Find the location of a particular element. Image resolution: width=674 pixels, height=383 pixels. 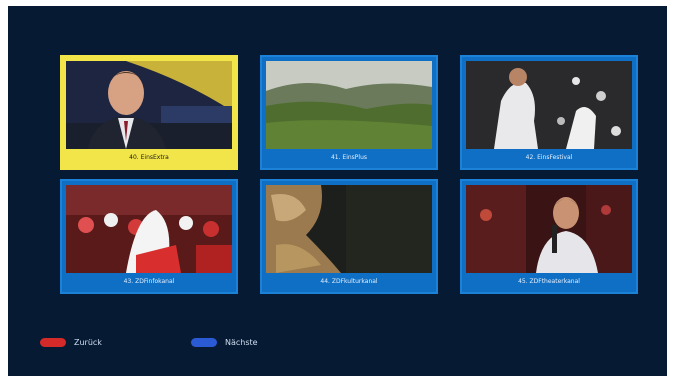

blue-key-icon is located at coordinates (204, 342).